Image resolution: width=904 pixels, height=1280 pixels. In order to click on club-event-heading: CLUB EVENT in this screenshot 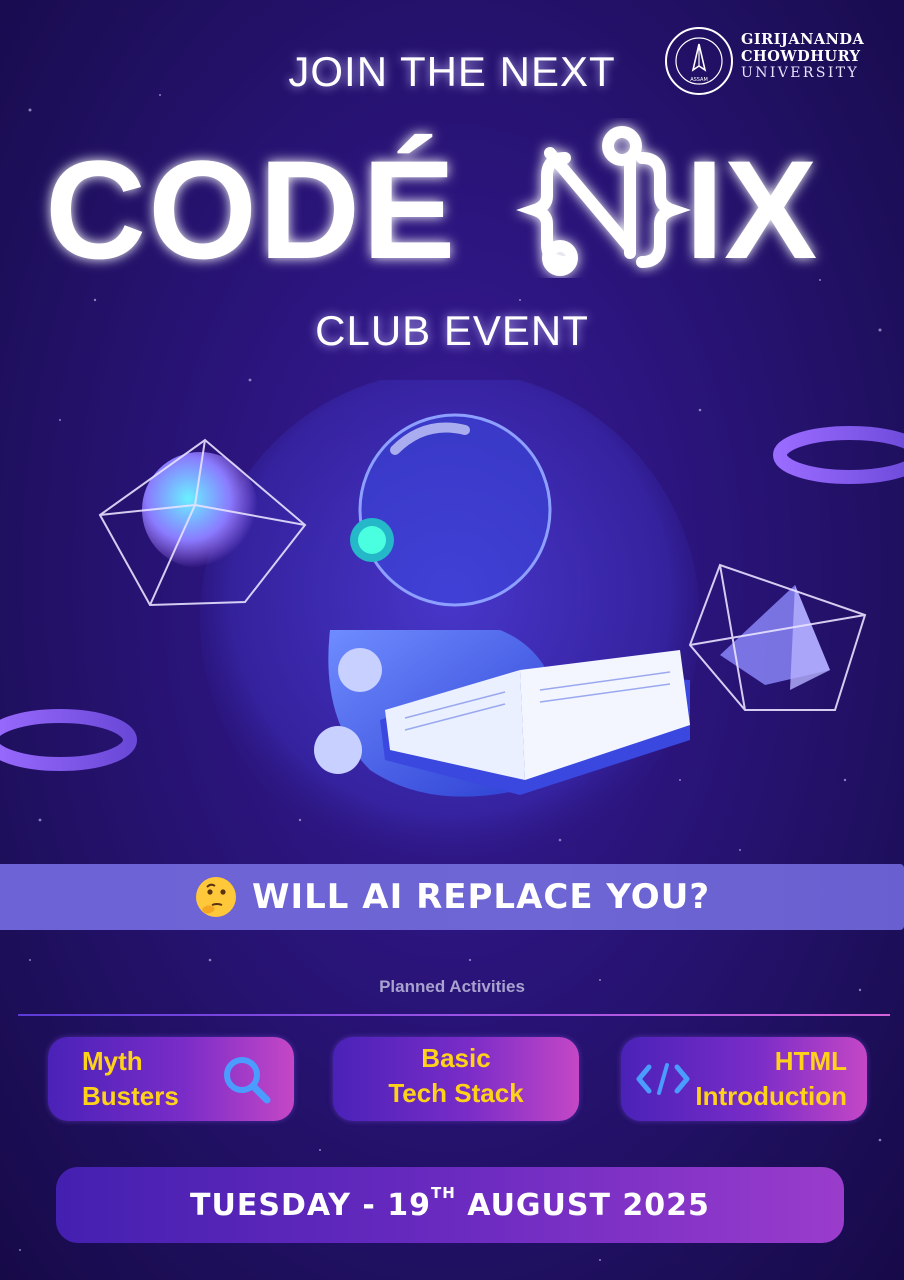, I will do `click(452, 330)`.